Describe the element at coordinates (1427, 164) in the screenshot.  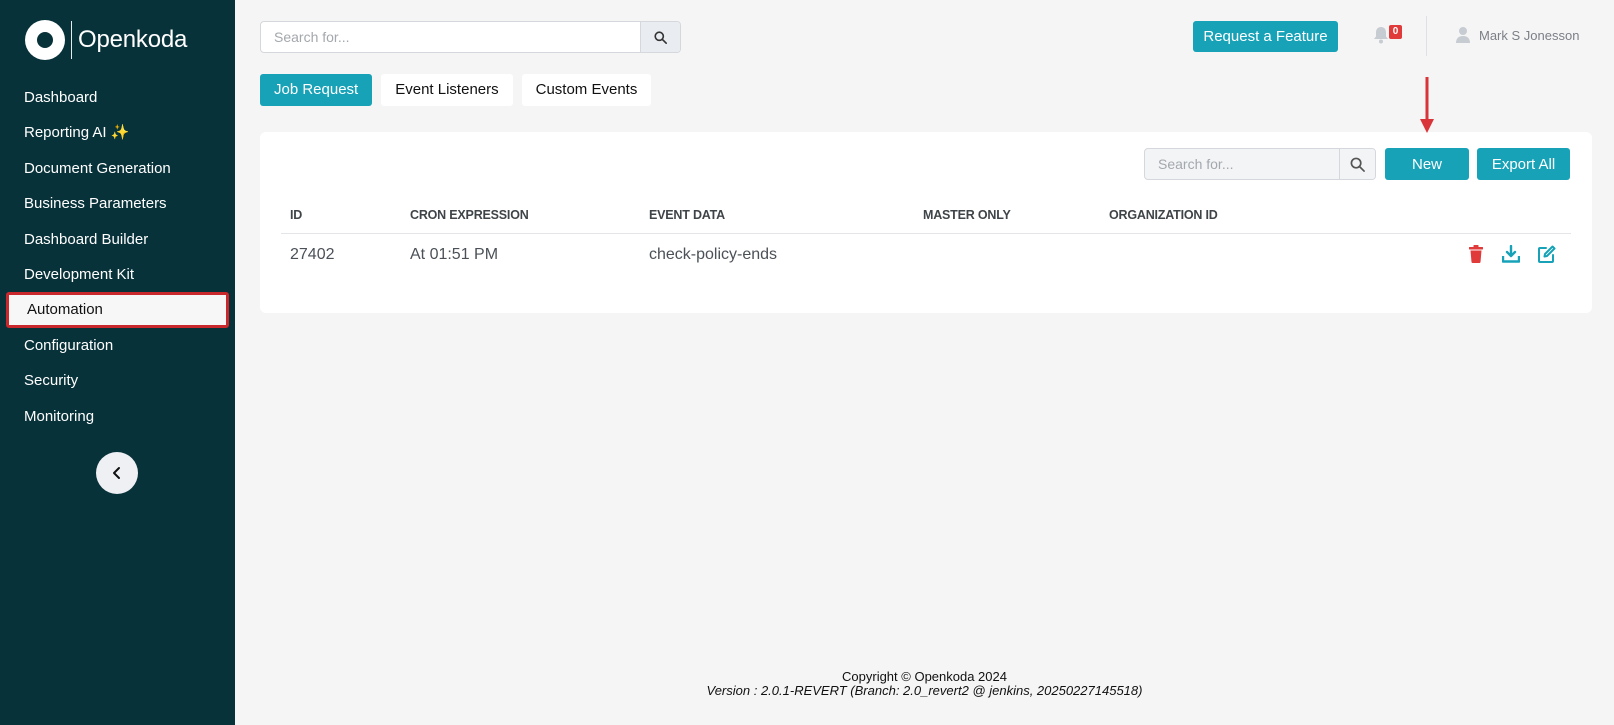
I see `new-button: New` at that location.